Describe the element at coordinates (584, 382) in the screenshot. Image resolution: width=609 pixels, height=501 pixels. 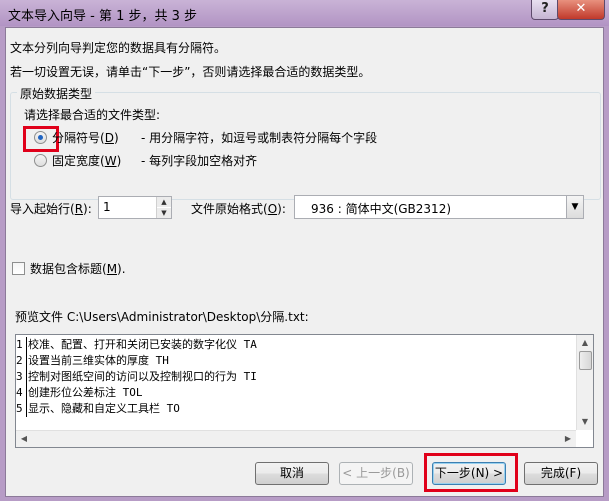
I see `vertical-scrollbar: ▲ ▼` at that location.